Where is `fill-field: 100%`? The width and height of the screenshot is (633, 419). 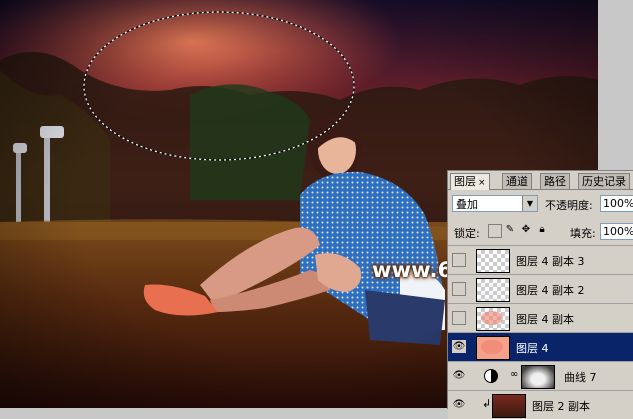
fill-field: 100% is located at coordinates (616, 231).